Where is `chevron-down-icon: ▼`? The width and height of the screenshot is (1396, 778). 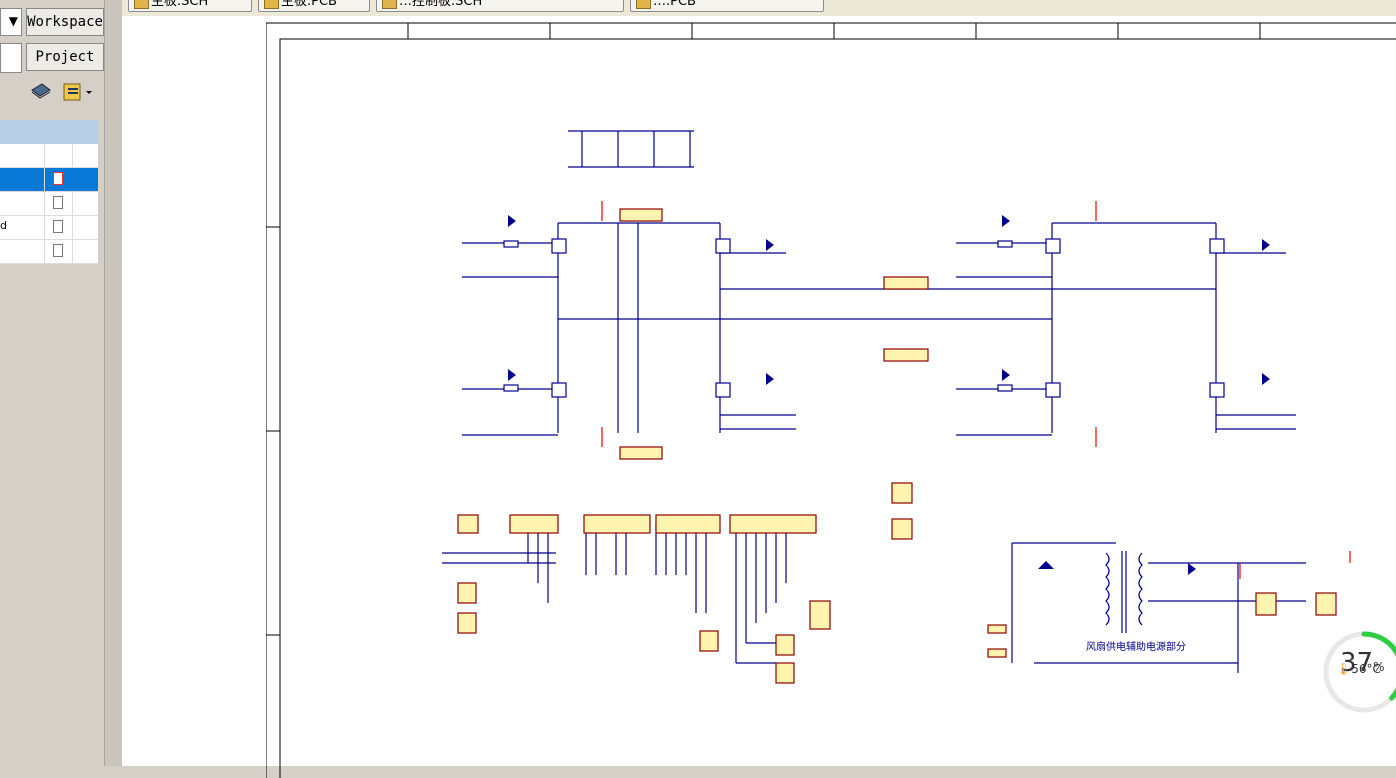 chevron-down-icon: ▼ is located at coordinates (13, 21).